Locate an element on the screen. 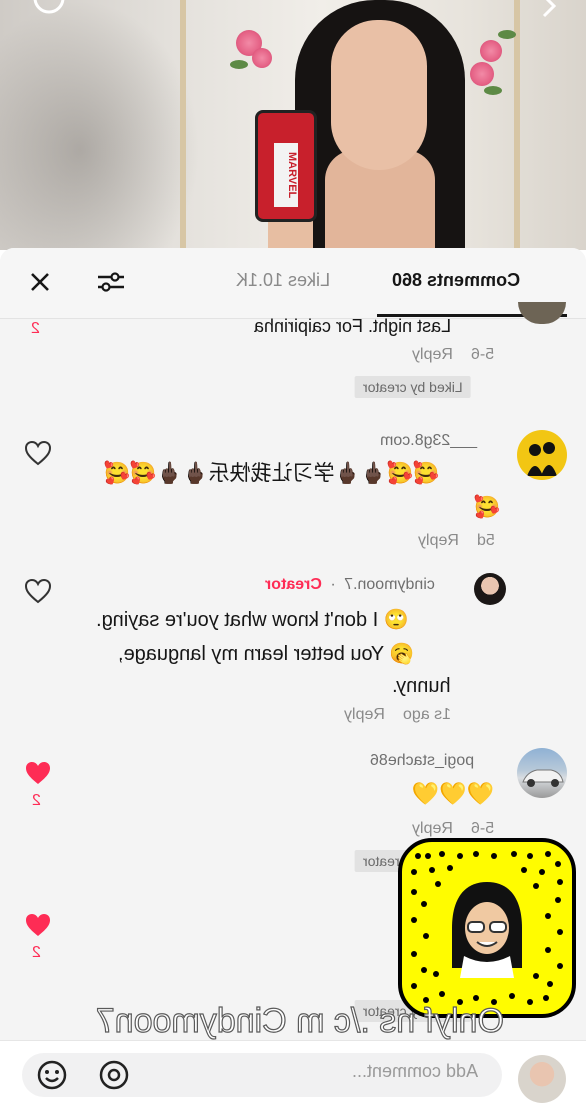 The image size is (586, 1103). face is located at coordinates (379, 95).